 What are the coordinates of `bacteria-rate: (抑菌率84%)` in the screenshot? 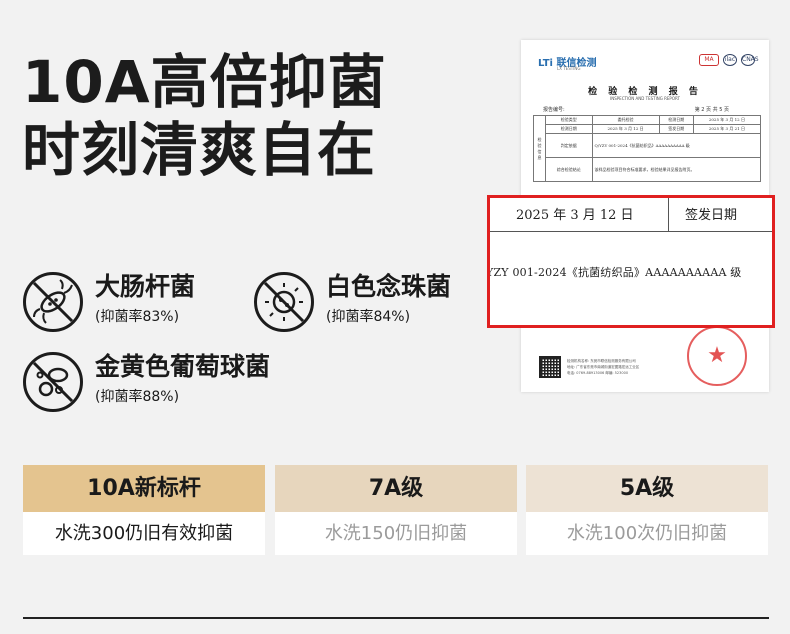 It's located at (368, 317).